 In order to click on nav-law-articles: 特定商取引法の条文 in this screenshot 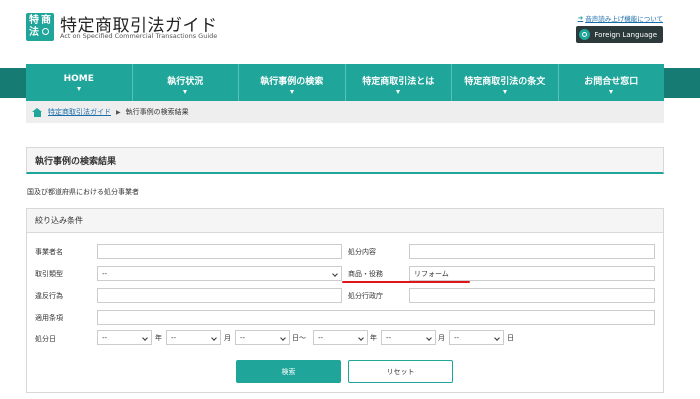, I will do `click(505, 82)`.